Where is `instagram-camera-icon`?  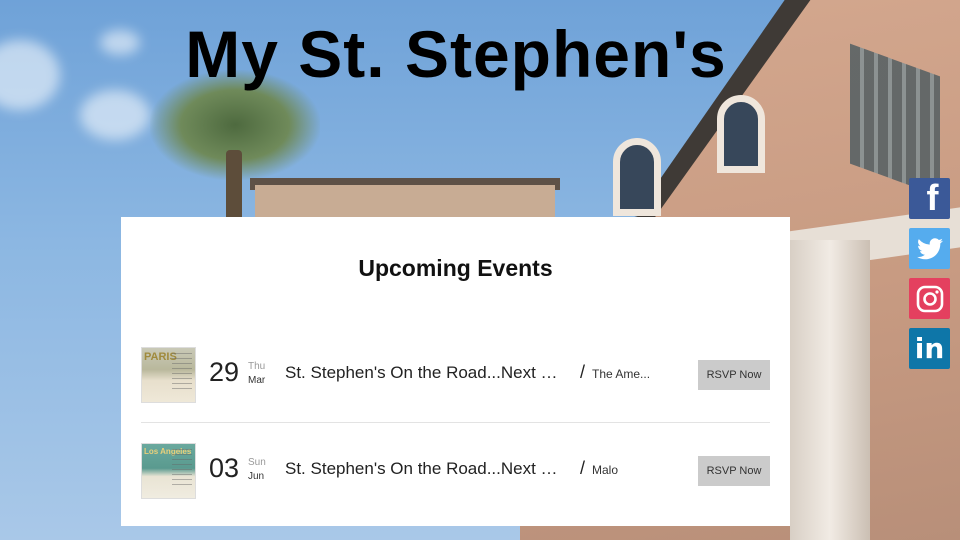
instagram-camera-icon is located at coordinates (929, 298).